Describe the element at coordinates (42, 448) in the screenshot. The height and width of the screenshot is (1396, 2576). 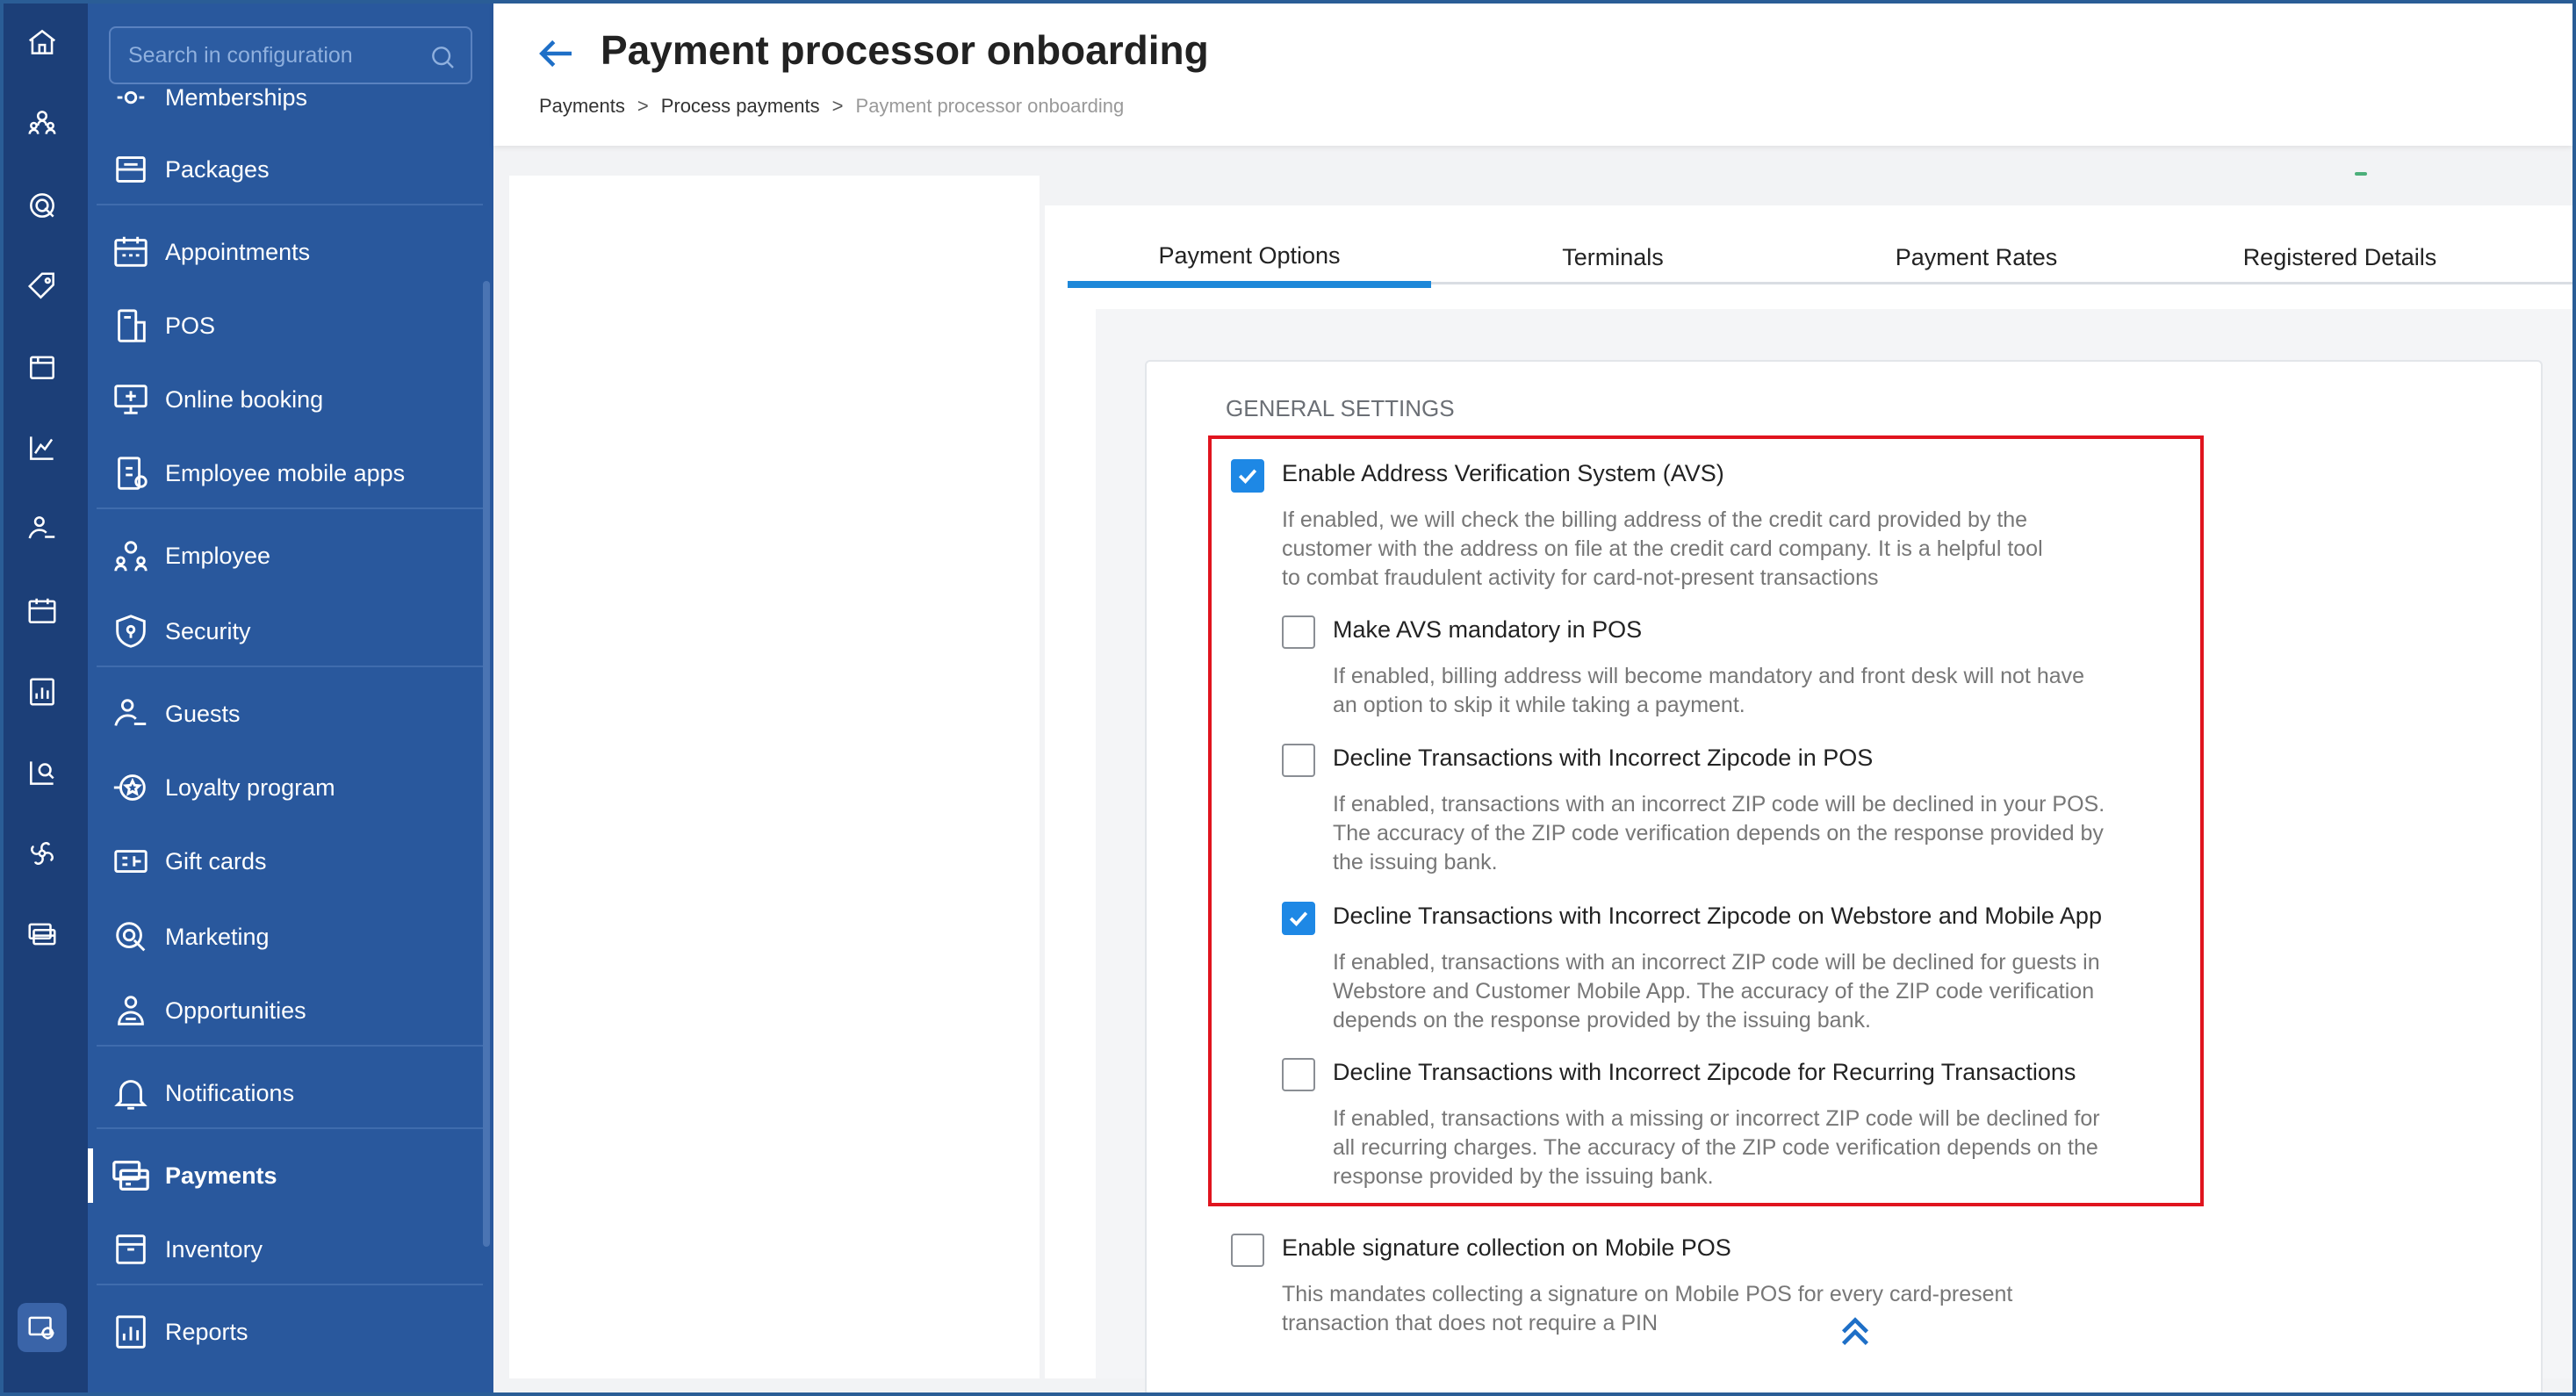
I see `analytics-icon` at that location.